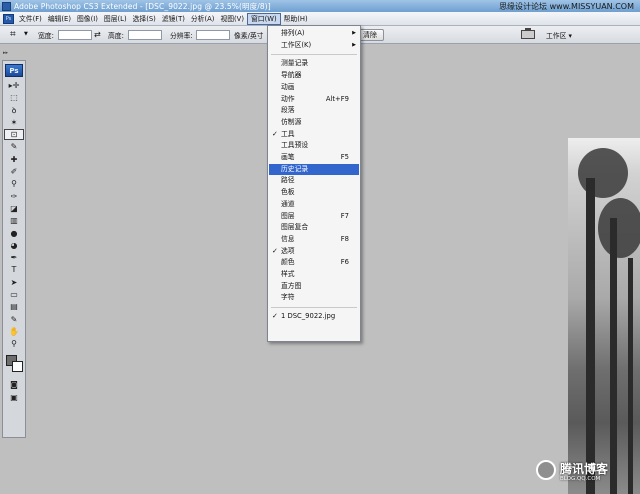 Image resolution: width=640 pixels, height=494 pixels. I want to click on site-watermark: 思缘设计论坛 www.MISSYUAN.COM, so click(566, 6).